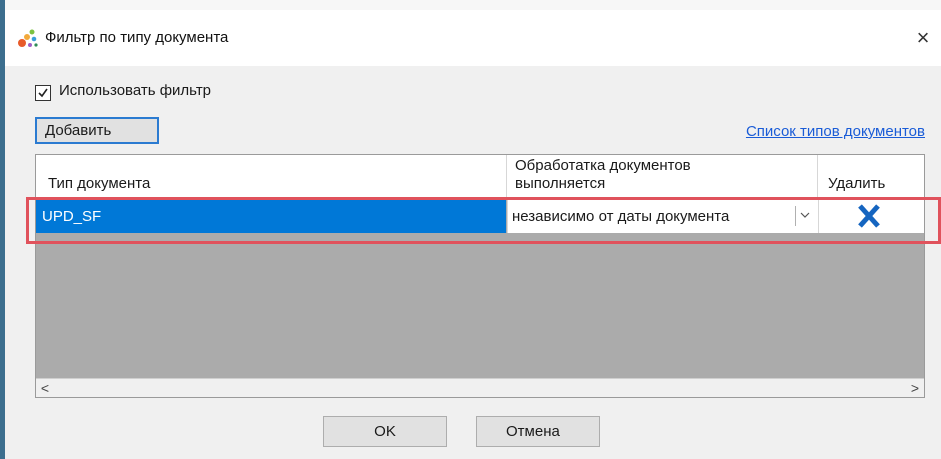 This screenshot has width=941, height=459. What do you see at coordinates (271, 216) in the screenshot?
I see `doc-type-cell: UPD_SF` at bounding box center [271, 216].